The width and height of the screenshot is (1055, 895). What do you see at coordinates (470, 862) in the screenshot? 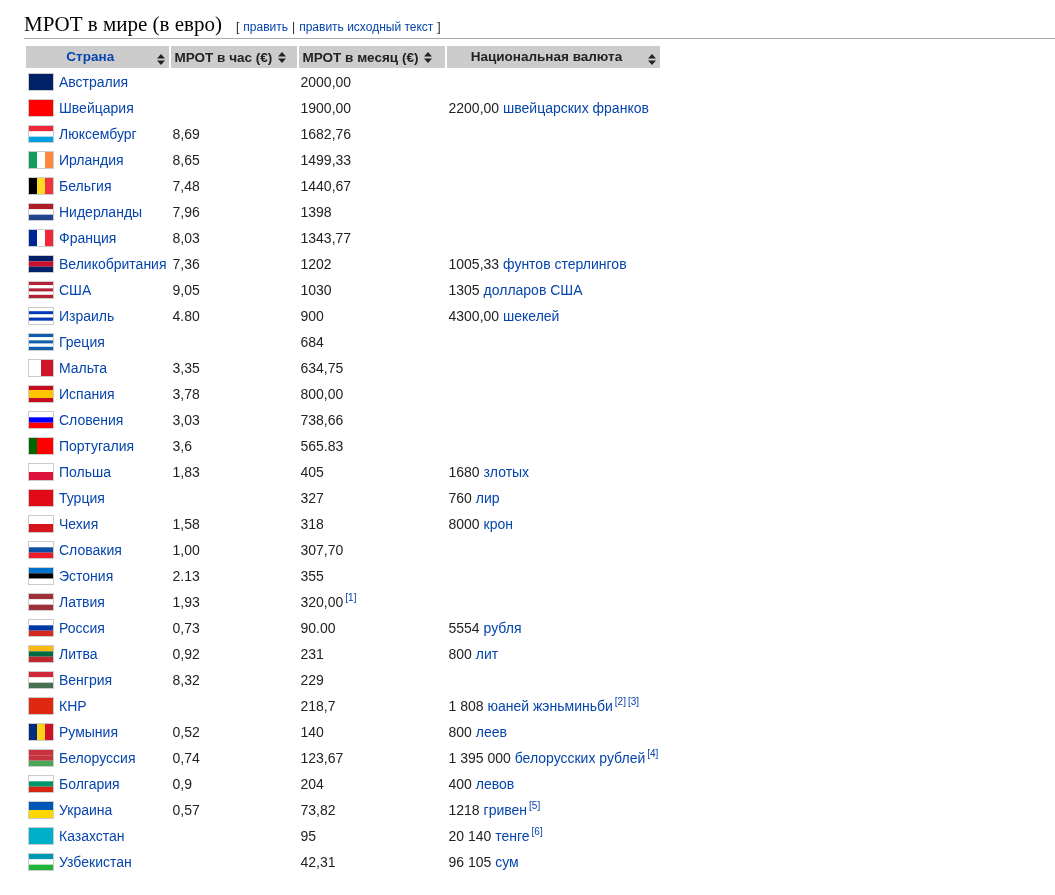
I see `amount-text: 96 105` at bounding box center [470, 862].